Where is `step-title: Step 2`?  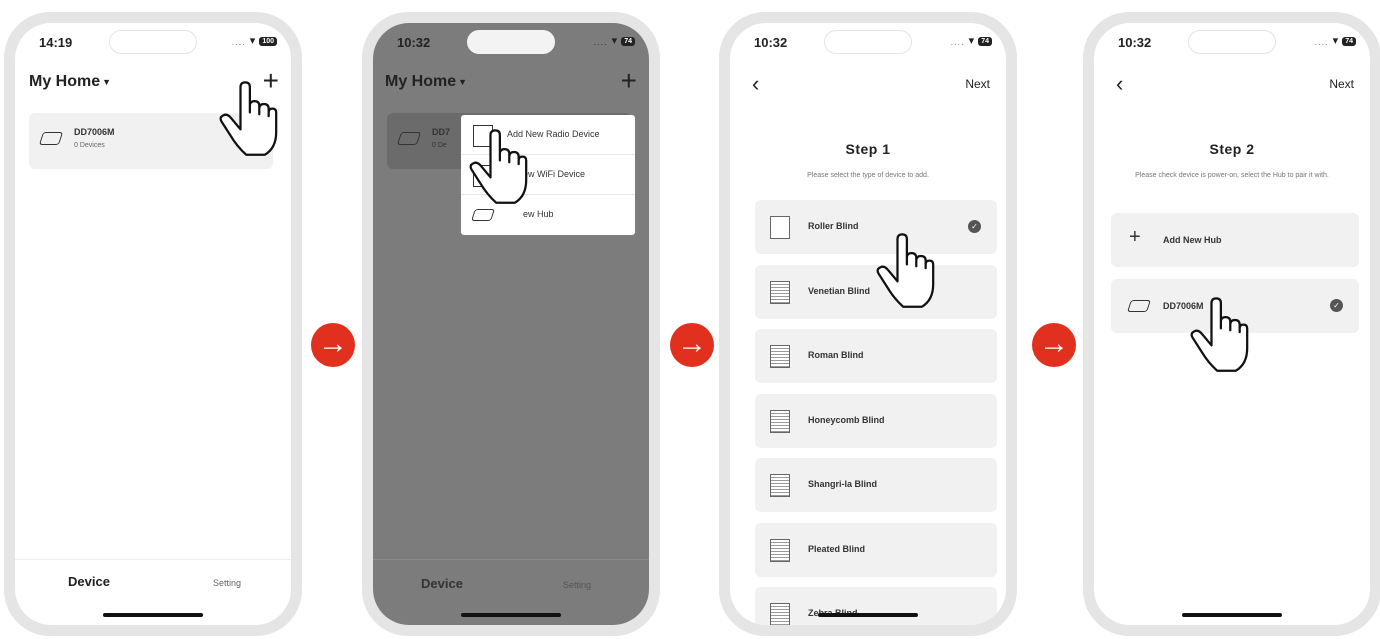 step-title: Step 2 is located at coordinates (1232, 149).